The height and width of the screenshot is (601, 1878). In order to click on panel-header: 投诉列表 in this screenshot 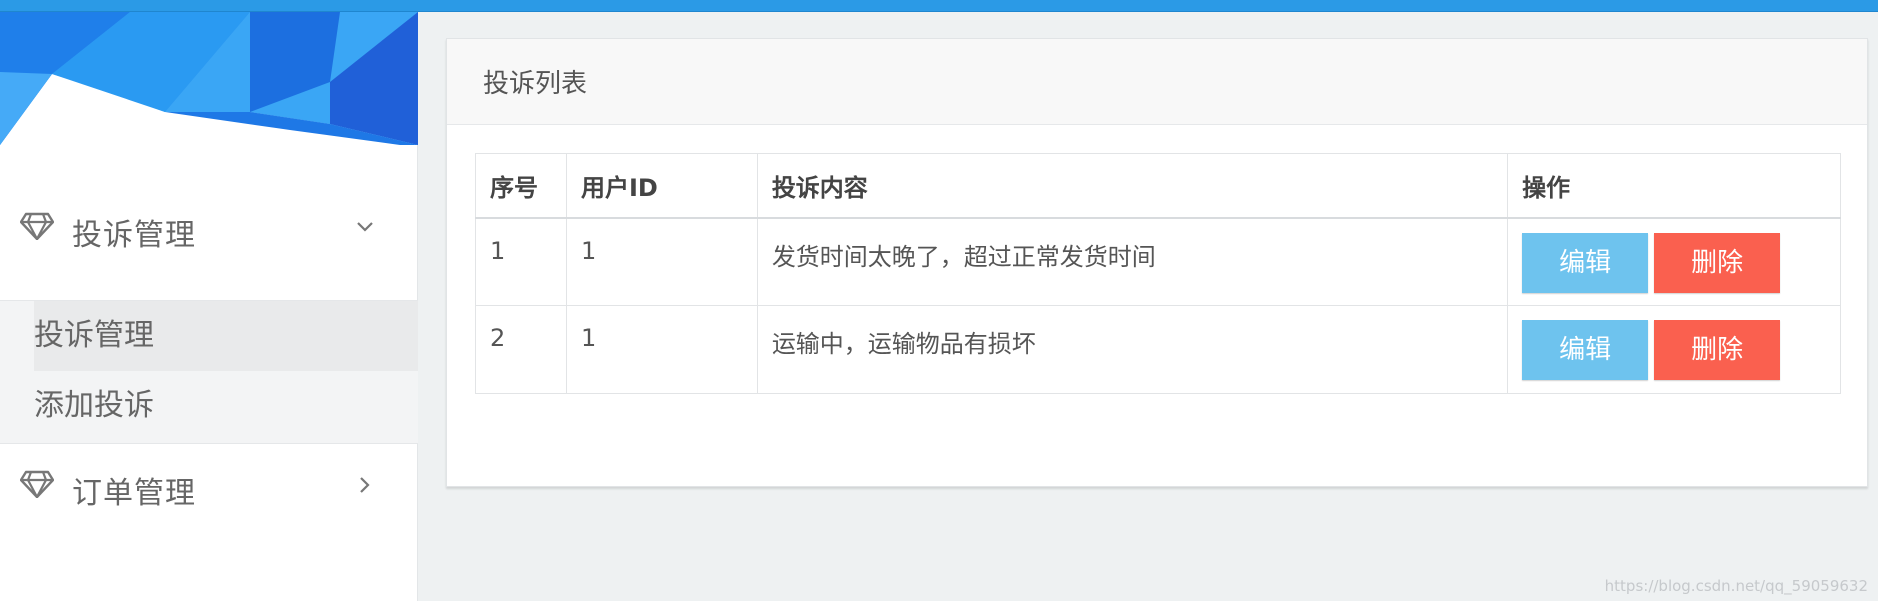, I will do `click(1157, 82)`.